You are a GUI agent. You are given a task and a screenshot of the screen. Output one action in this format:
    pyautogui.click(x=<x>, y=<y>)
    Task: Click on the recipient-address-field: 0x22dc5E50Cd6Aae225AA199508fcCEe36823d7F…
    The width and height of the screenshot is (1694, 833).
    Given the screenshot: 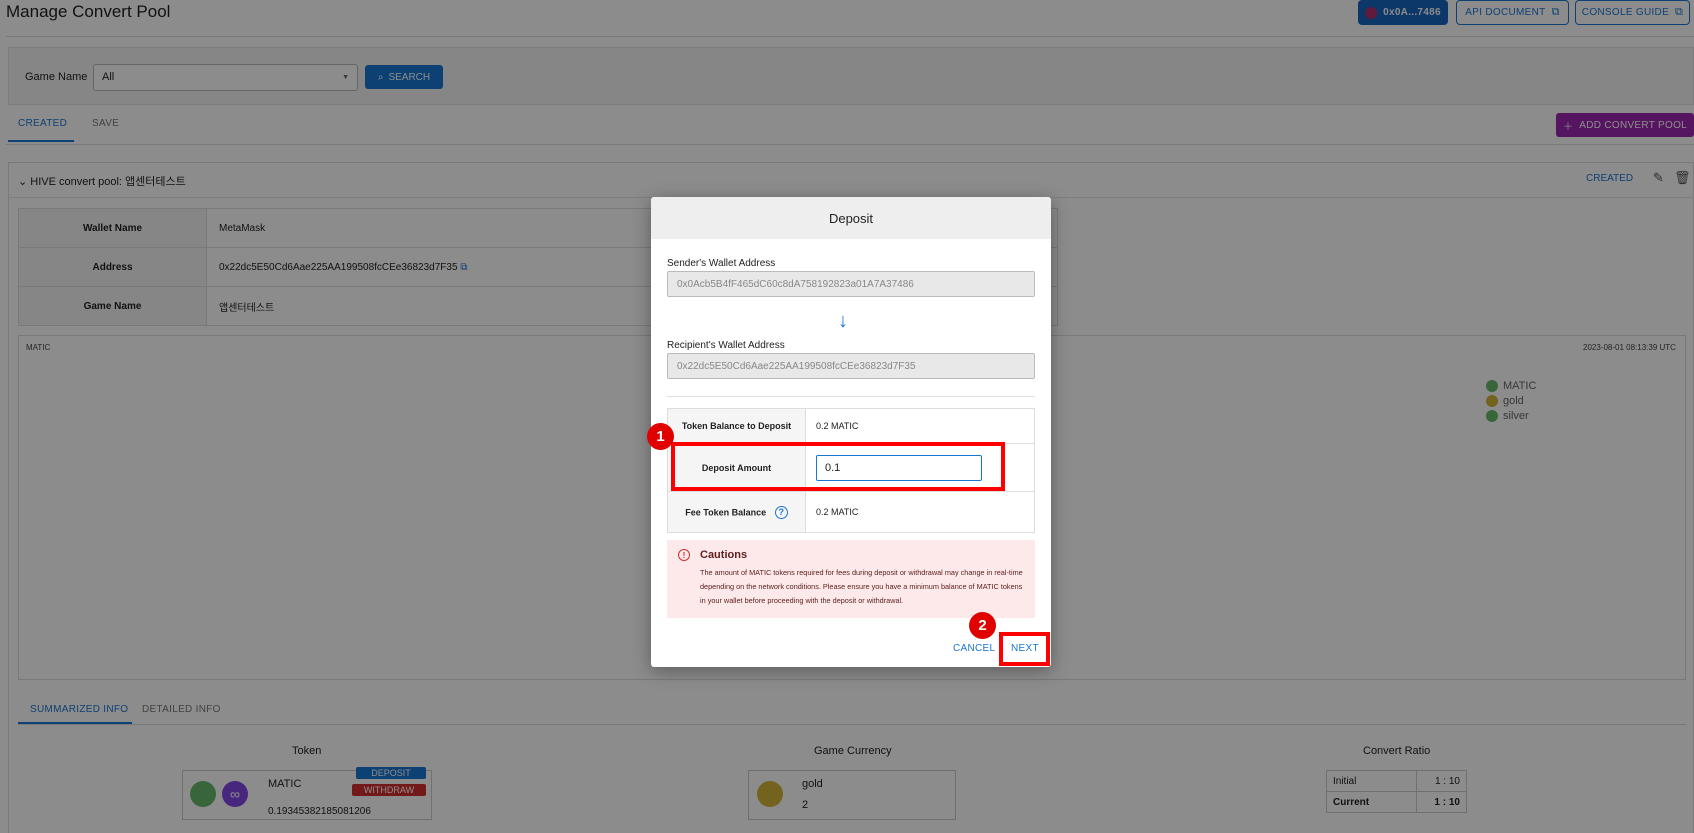 What is the action you would take?
    pyautogui.click(x=851, y=366)
    